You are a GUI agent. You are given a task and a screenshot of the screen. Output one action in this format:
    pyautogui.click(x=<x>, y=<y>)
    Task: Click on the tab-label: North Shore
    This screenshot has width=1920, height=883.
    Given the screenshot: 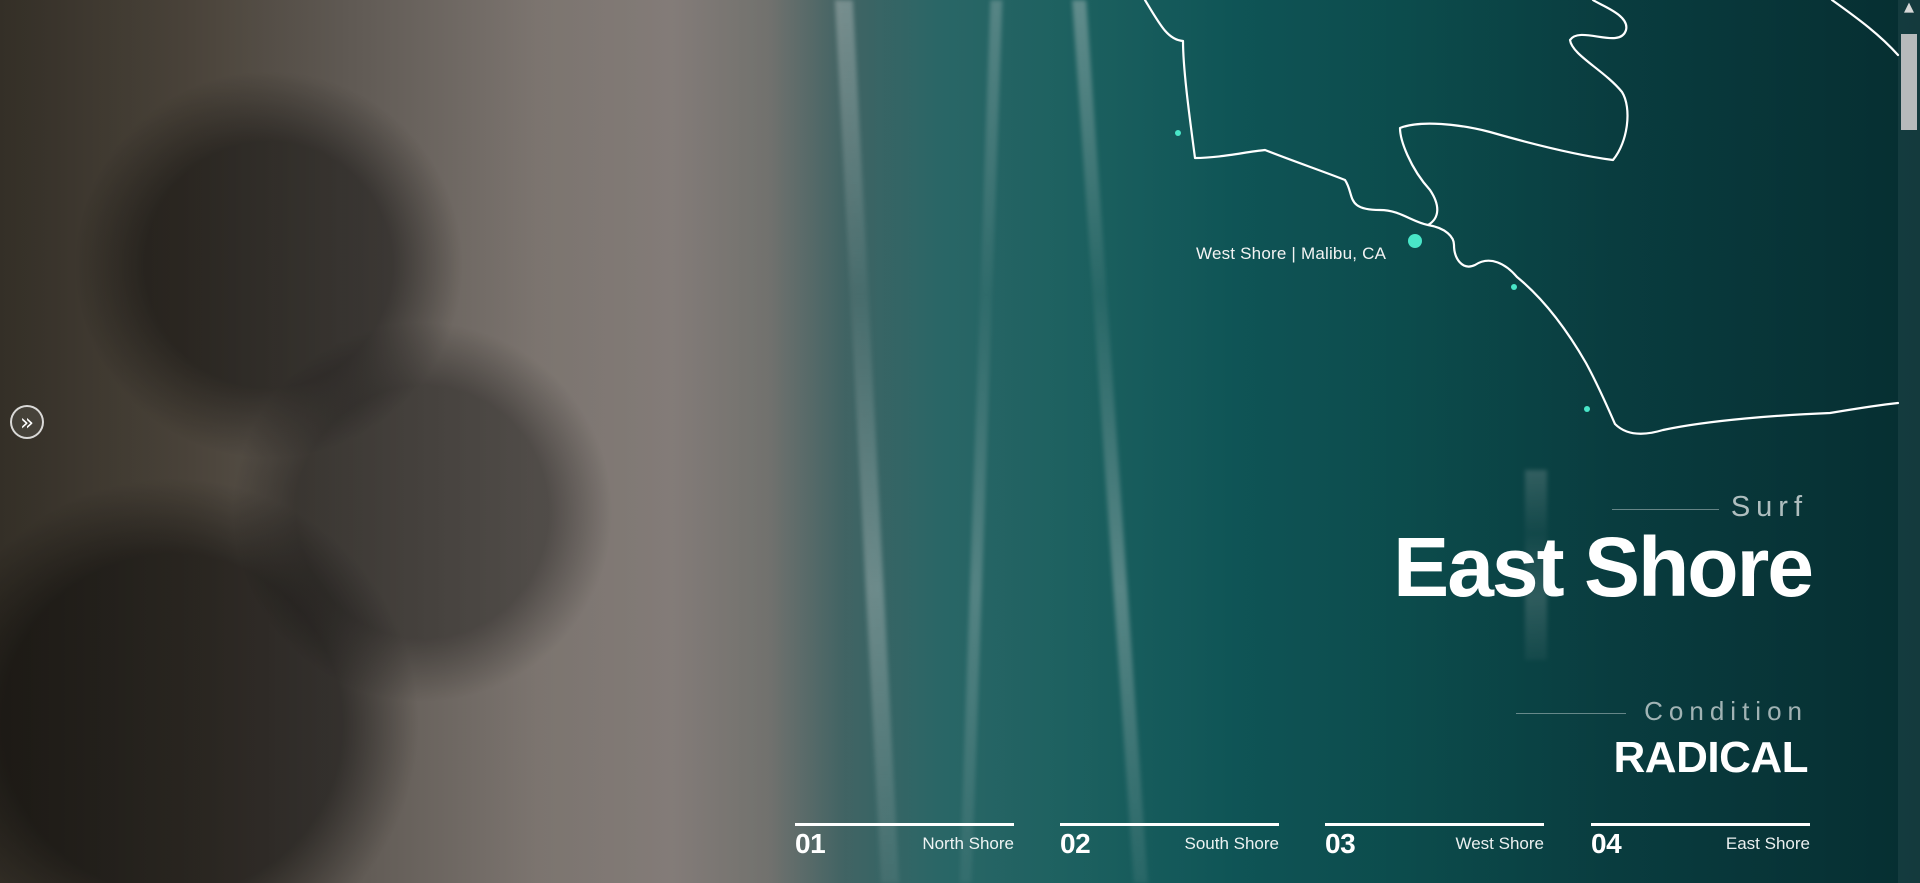 What is the action you would take?
    pyautogui.click(x=968, y=843)
    